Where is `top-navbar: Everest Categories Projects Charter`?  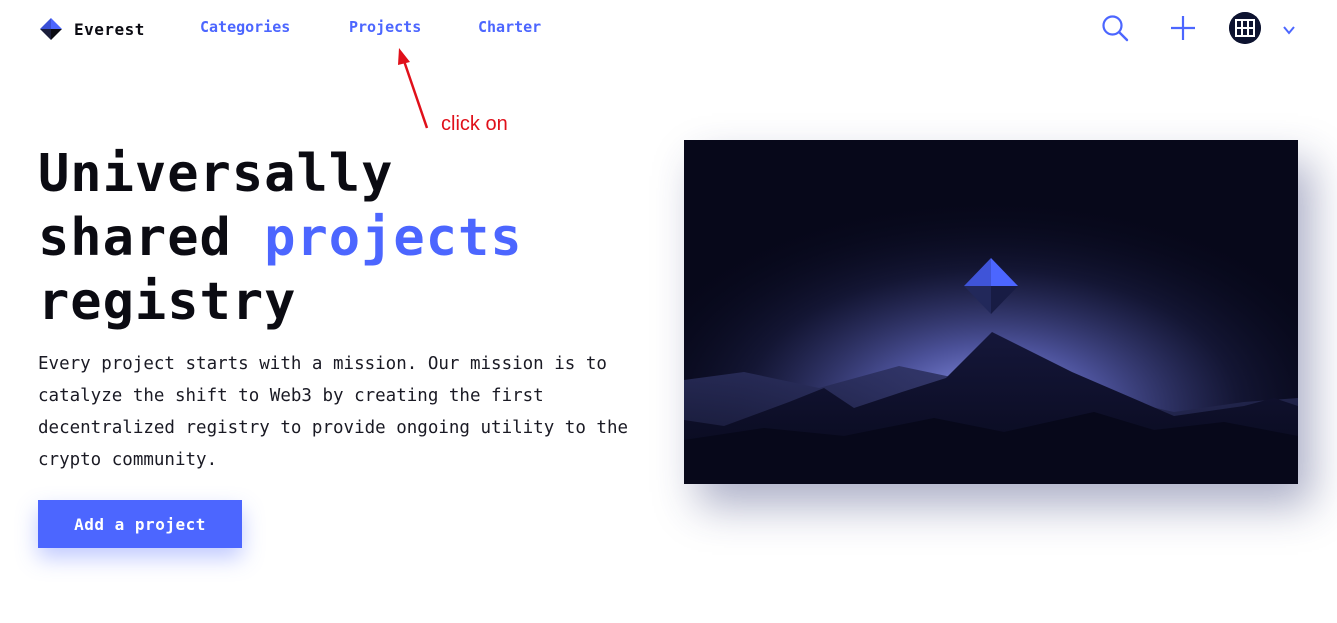
top-navbar: Everest Categories Projects Charter is located at coordinates (668, 29).